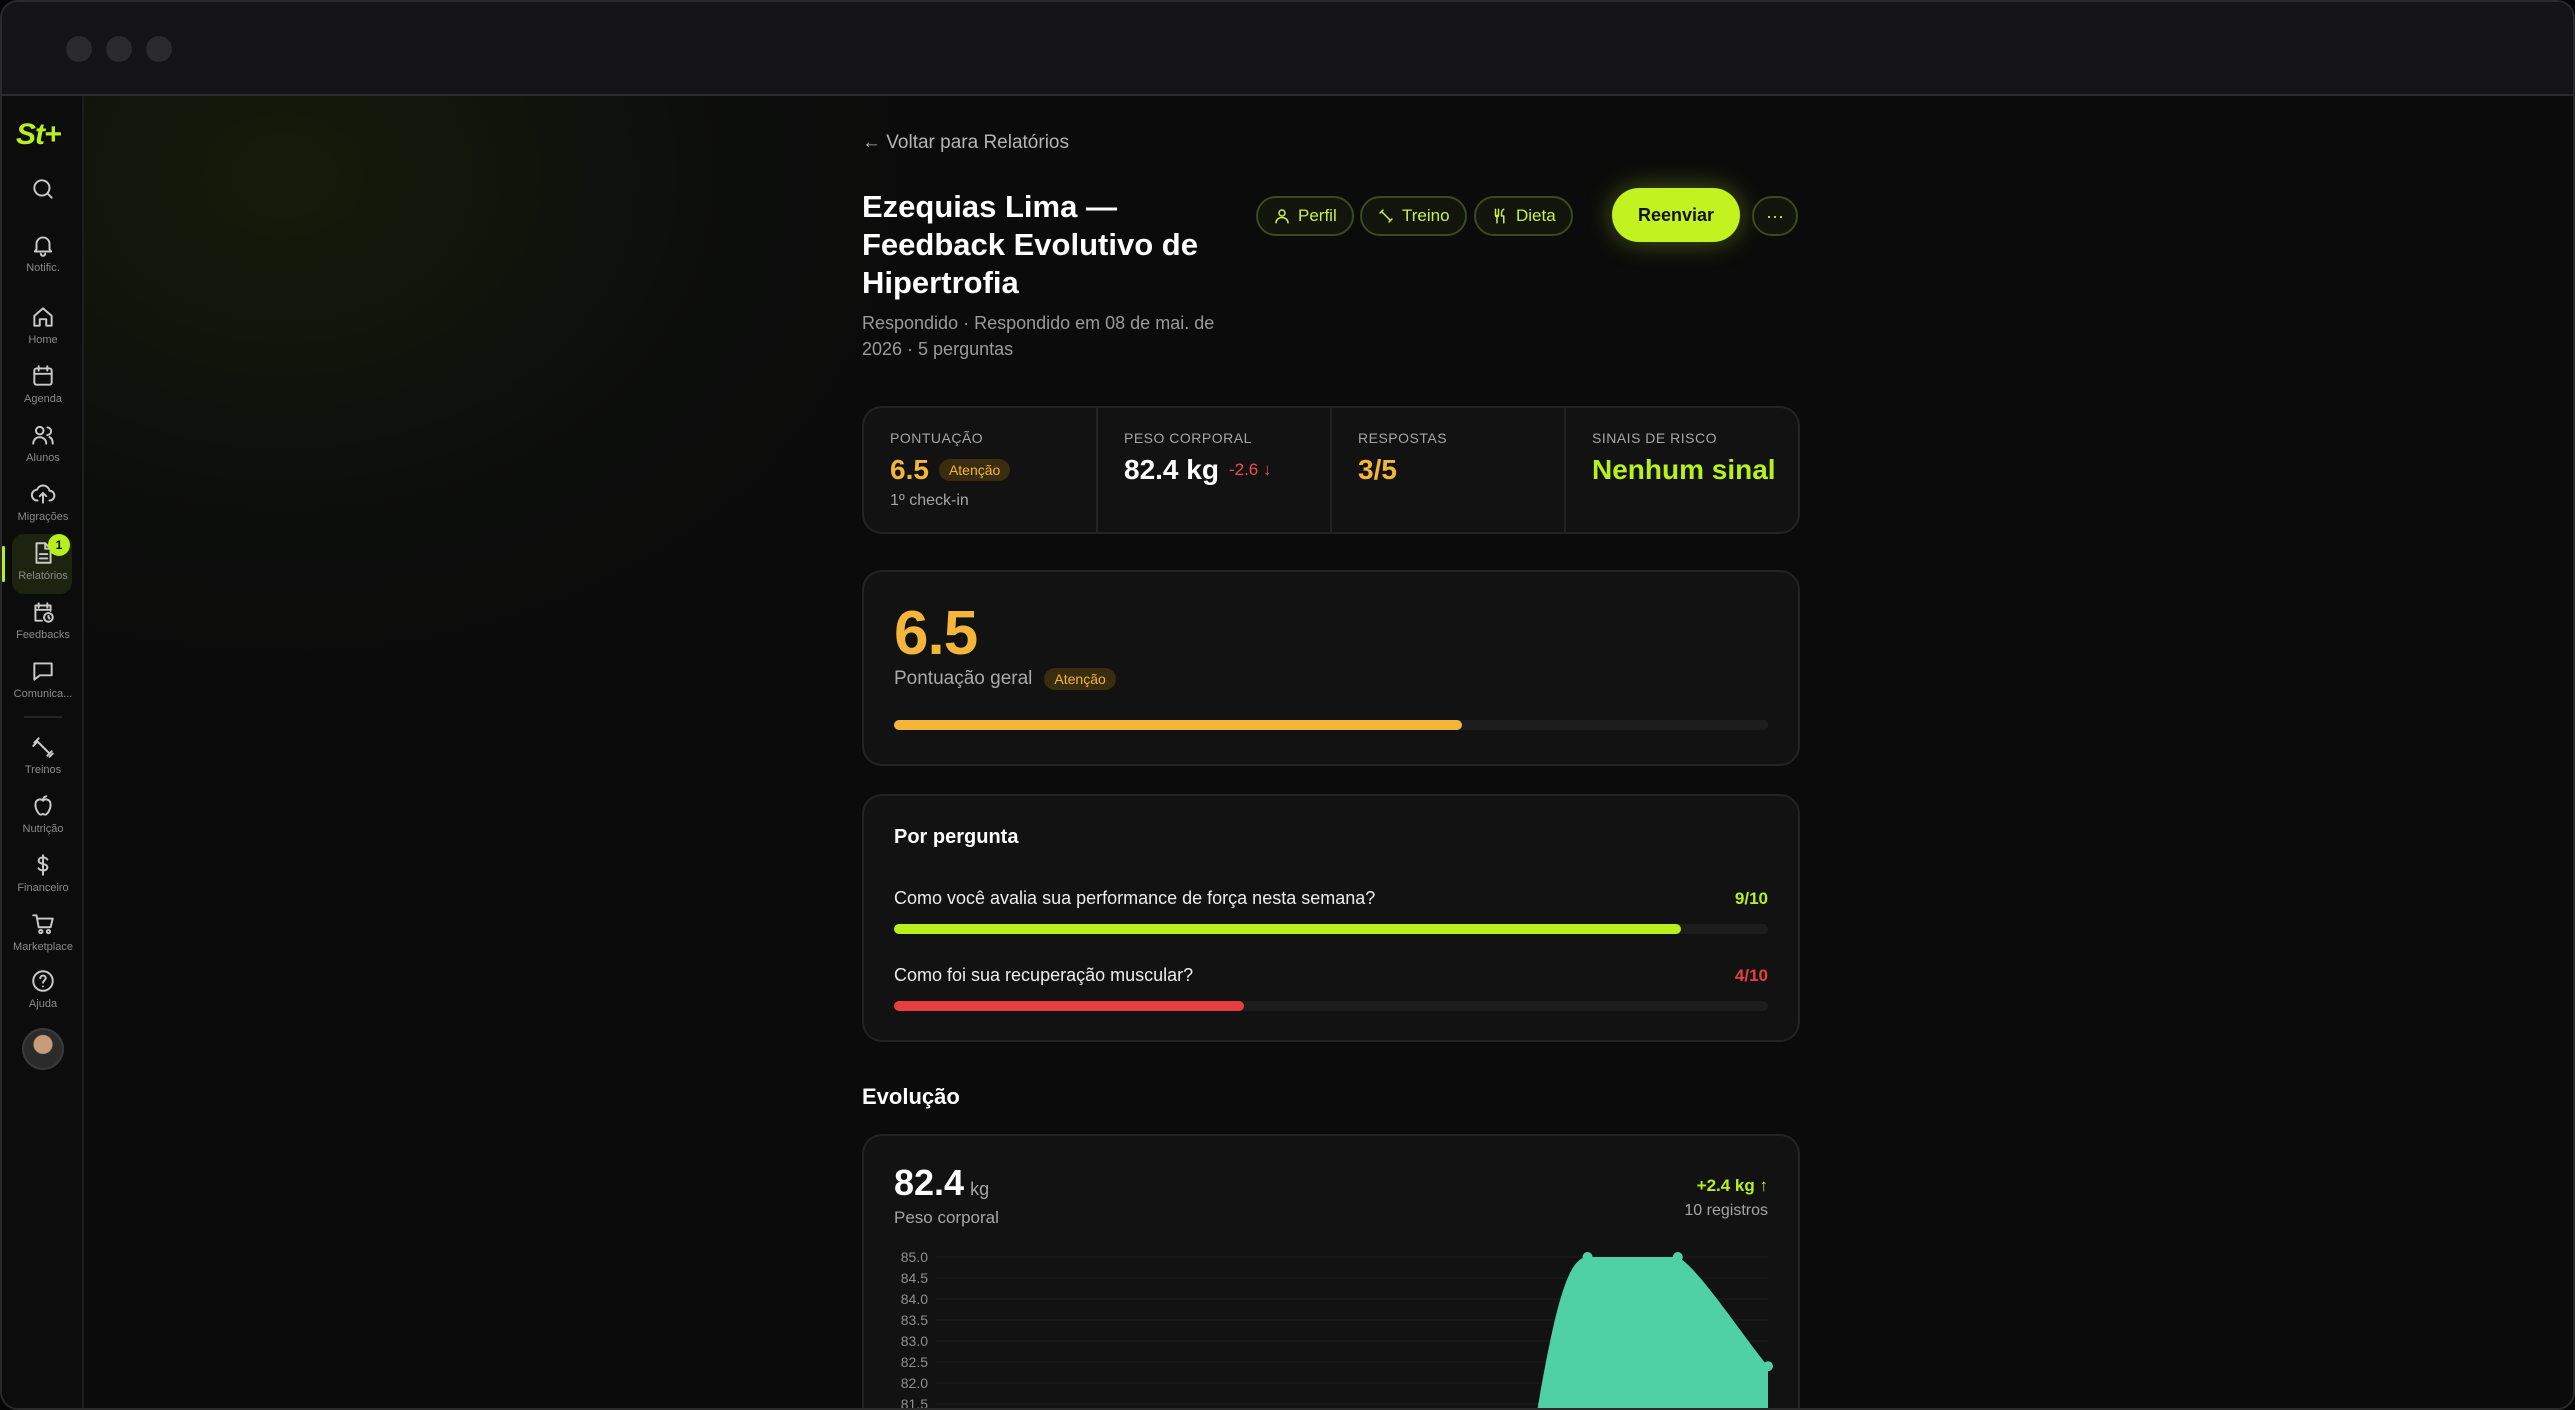 This screenshot has height=1410, width=2575. Describe the element at coordinates (1751, 975) in the screenshot. I see `question-2-score: 4/10` at that location.